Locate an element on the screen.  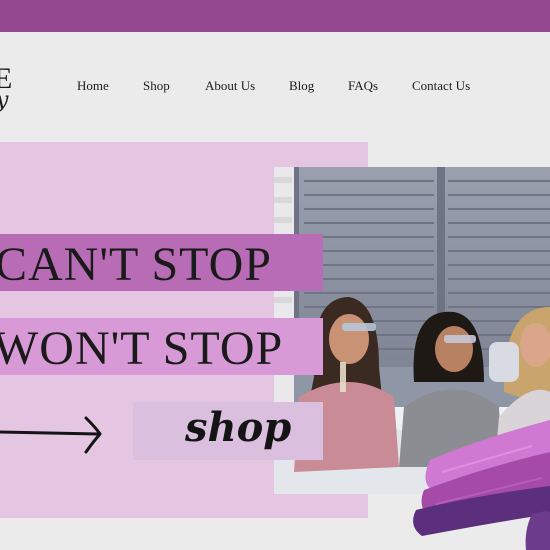
nav-home: Home is located at coordinates (93, 86).